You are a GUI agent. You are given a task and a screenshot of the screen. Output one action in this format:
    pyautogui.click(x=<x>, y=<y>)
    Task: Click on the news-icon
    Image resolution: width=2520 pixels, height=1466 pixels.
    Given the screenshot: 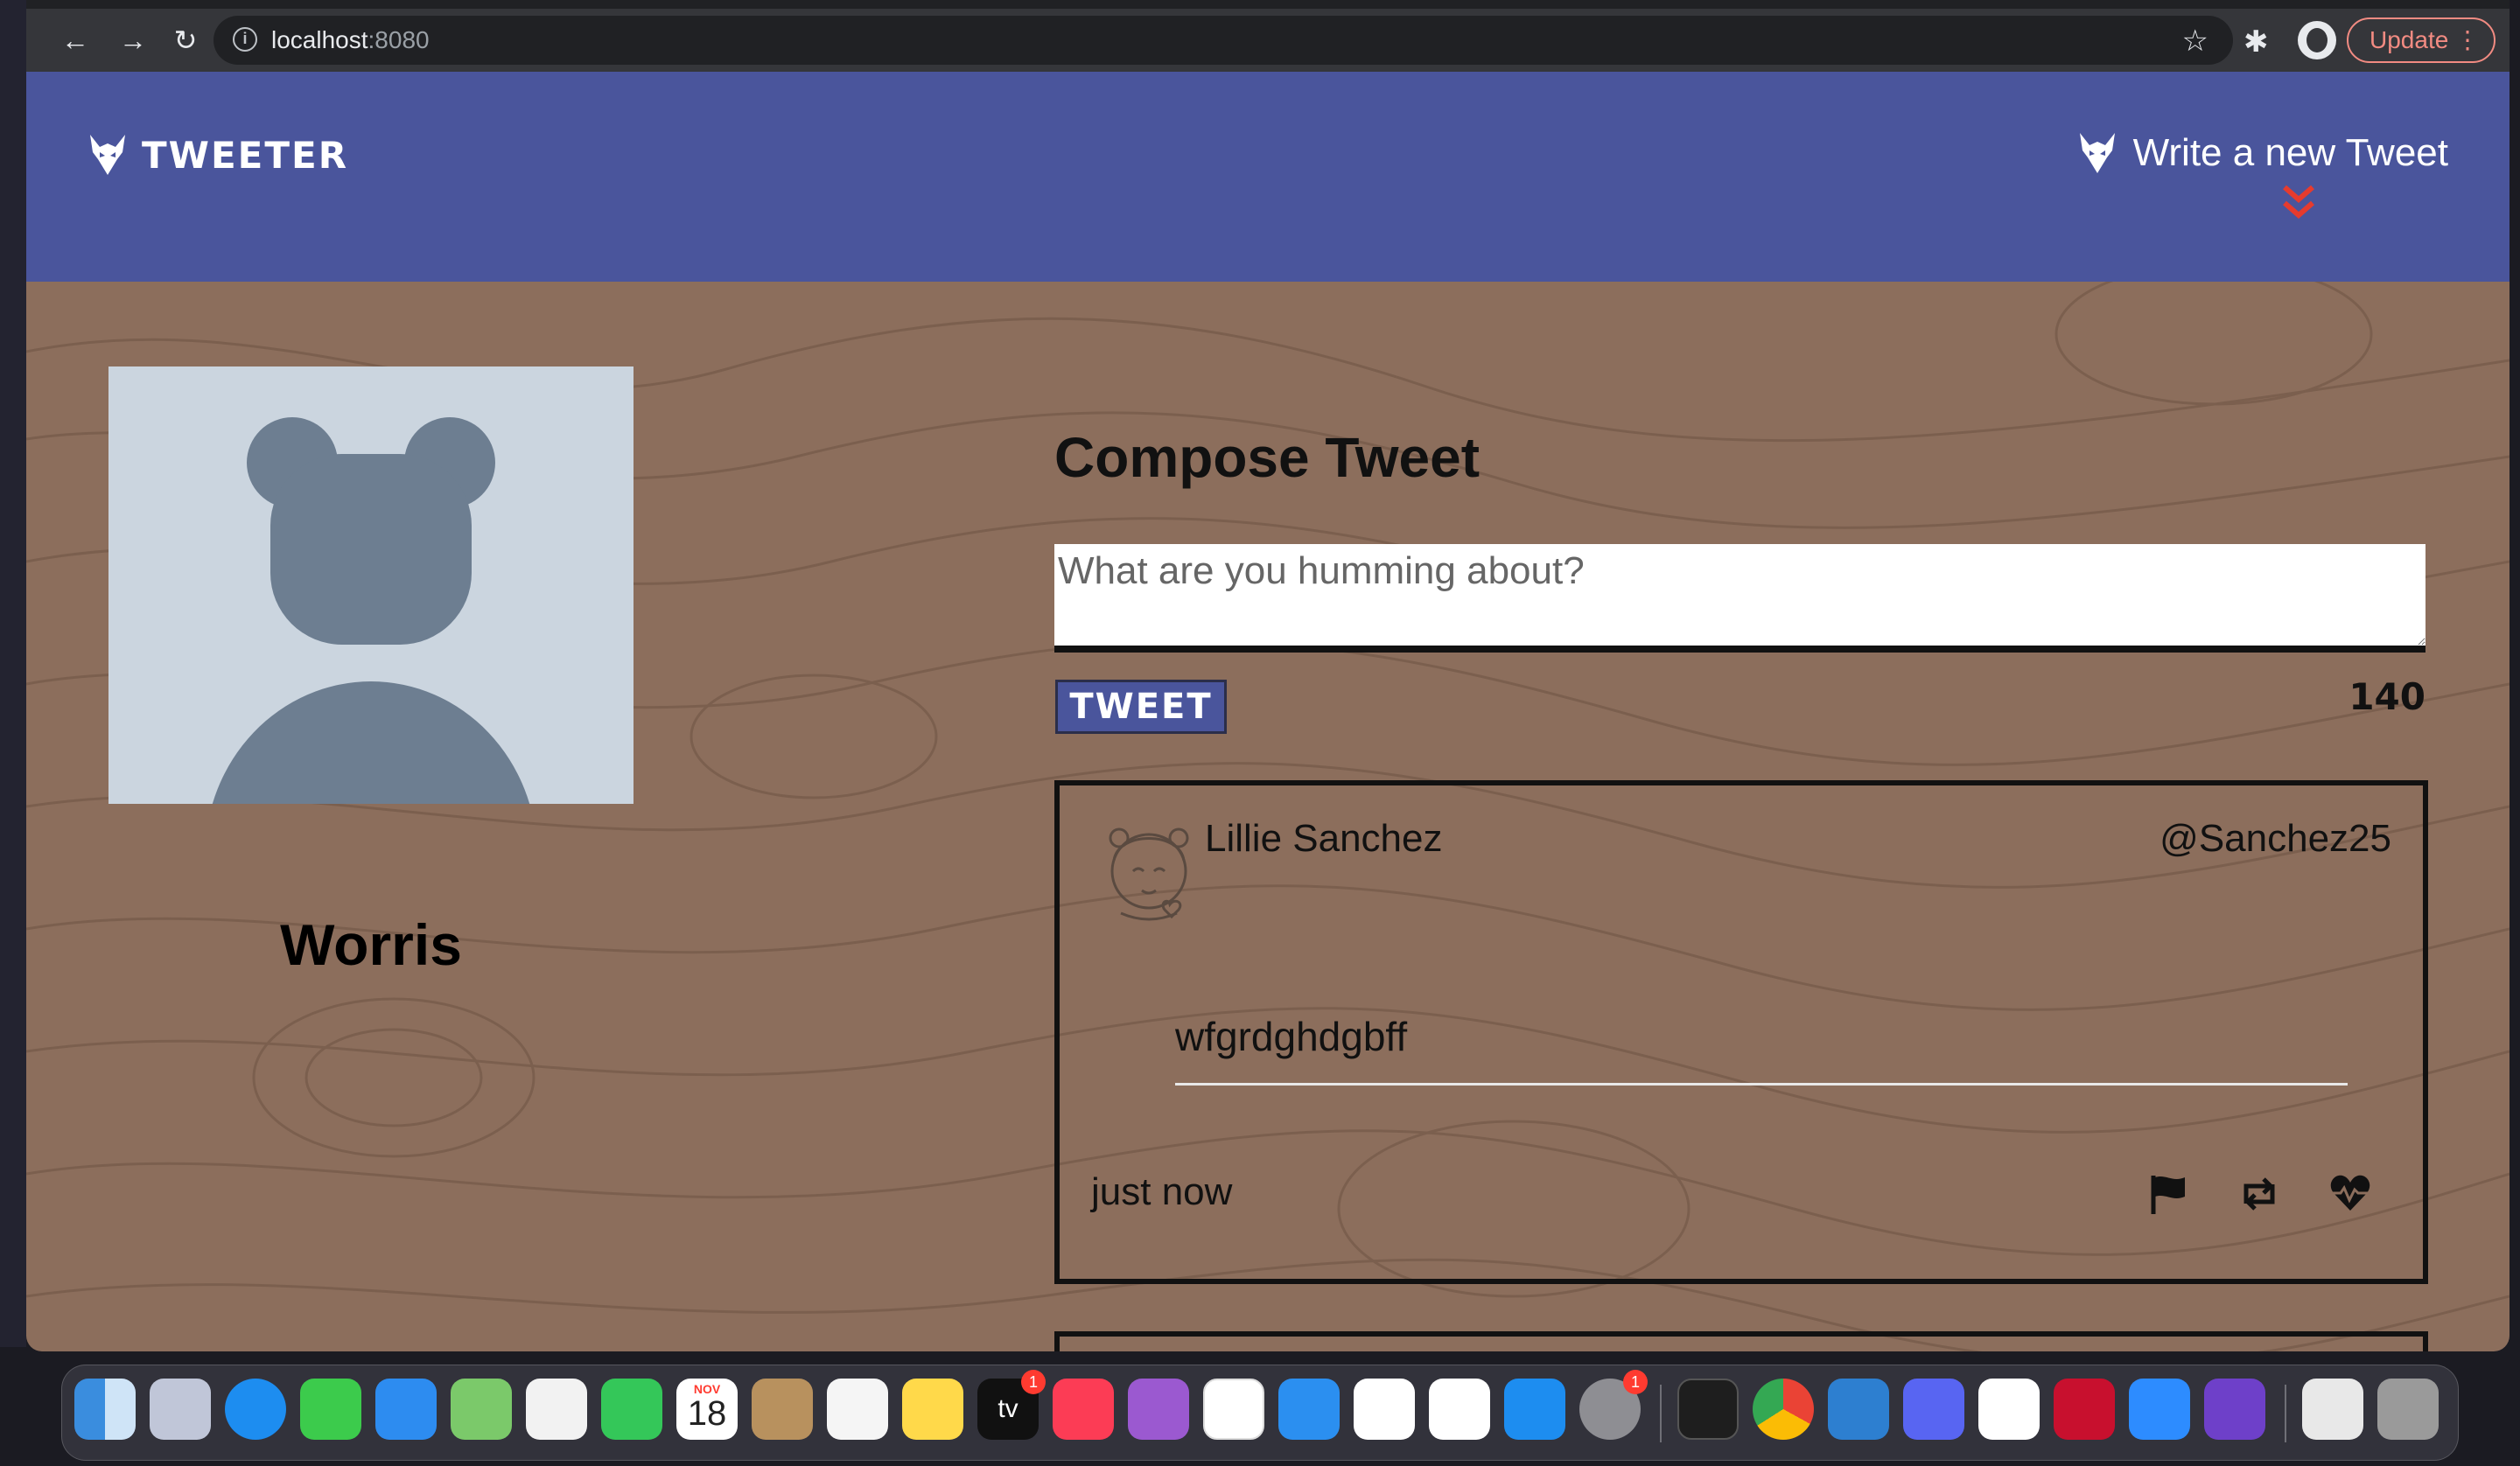 What is the action you would take?
    pyautogui.click(x=1233, y=1410)
    